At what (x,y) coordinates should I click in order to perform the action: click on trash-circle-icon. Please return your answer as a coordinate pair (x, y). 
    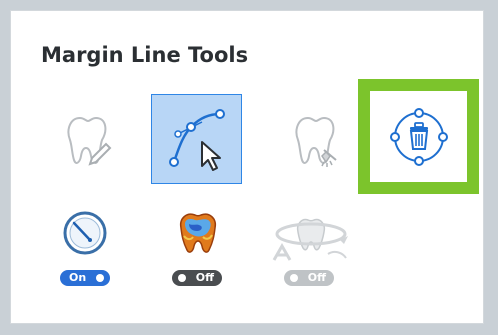
    Looking at the image, I should click on (418, 136).